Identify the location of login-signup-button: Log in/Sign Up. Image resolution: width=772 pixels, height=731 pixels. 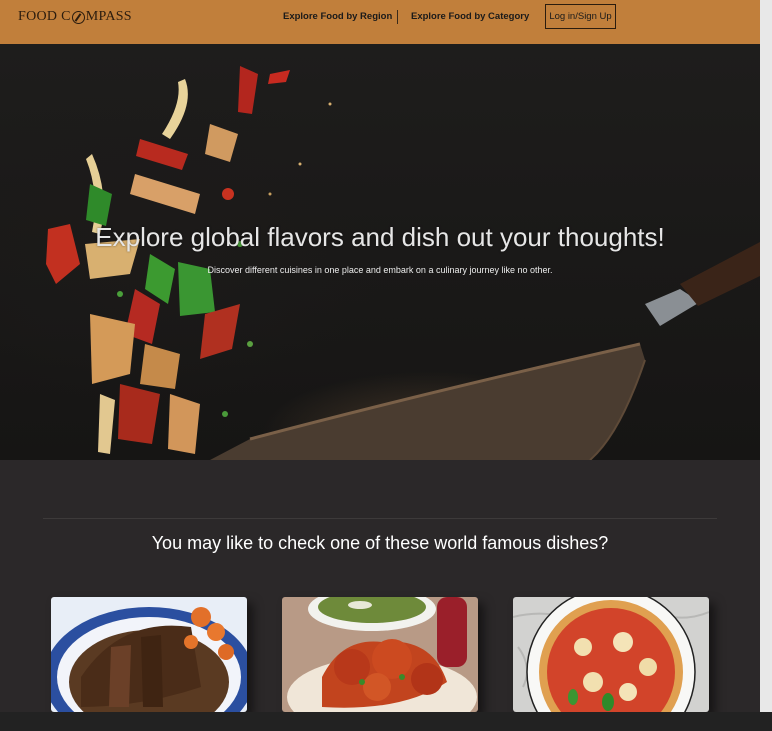
(580, 16).